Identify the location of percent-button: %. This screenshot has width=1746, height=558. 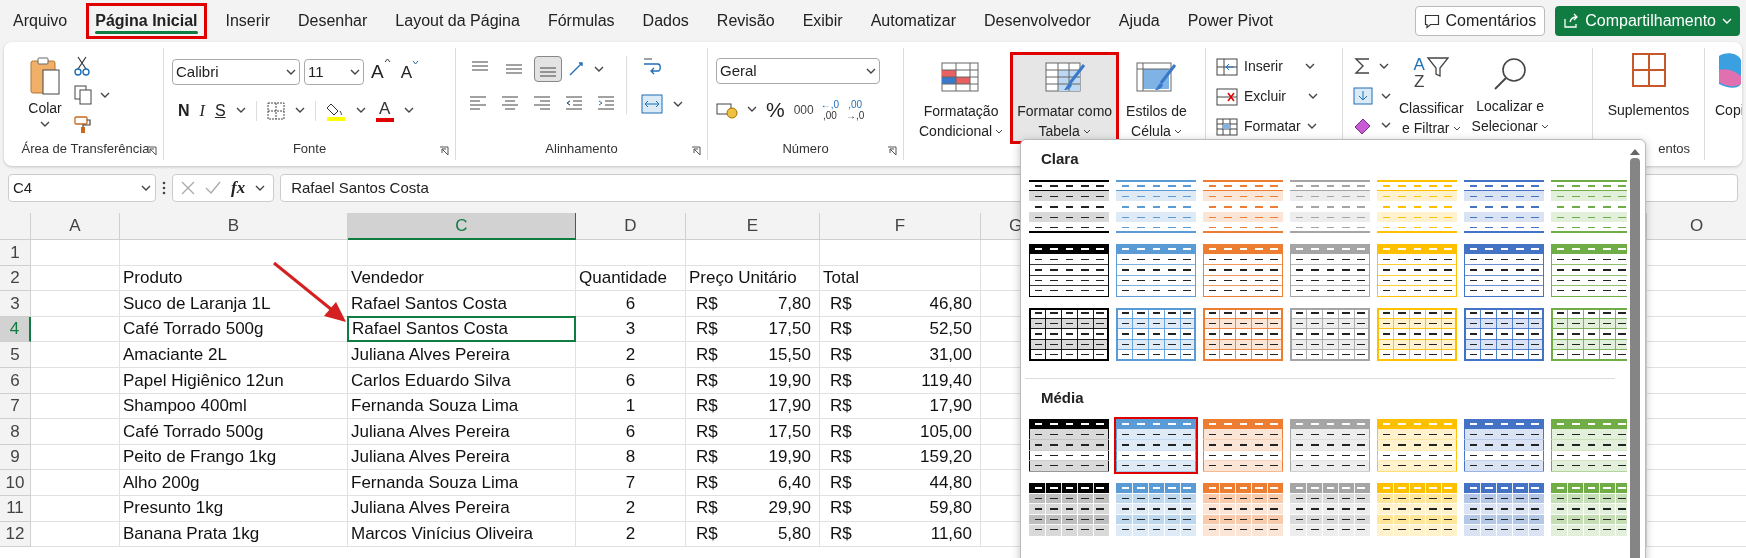
(775, 110).